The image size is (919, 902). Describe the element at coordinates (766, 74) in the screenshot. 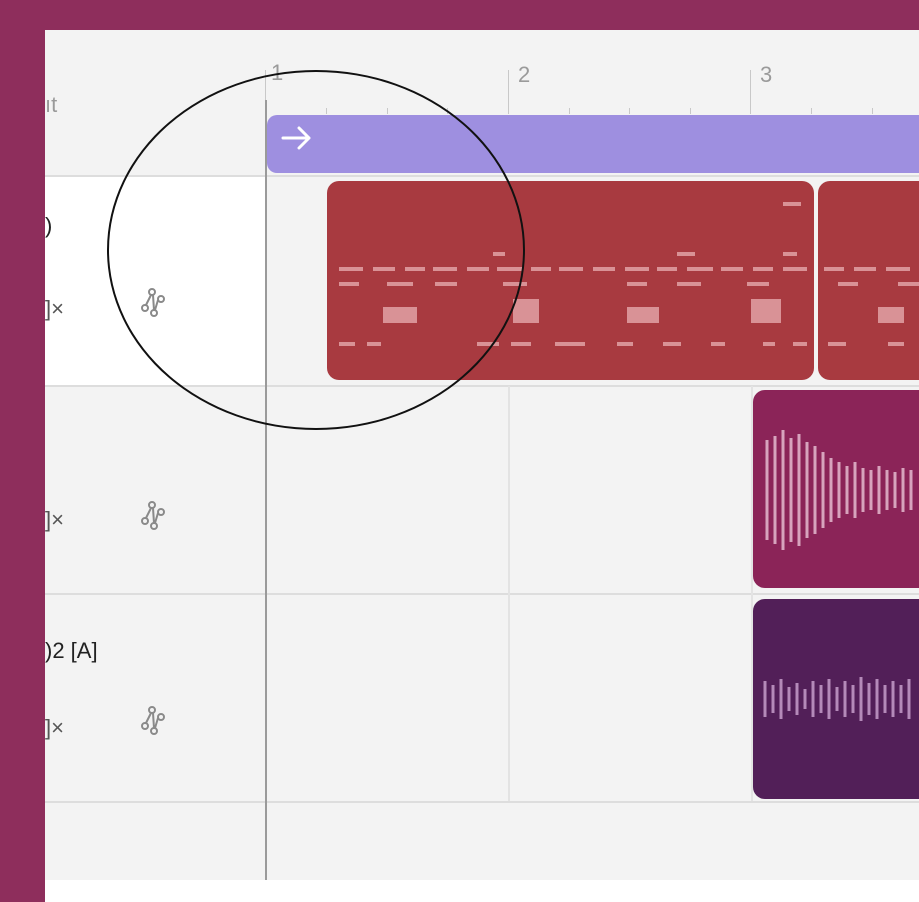

I see `bar-number-3: 3` at that location.